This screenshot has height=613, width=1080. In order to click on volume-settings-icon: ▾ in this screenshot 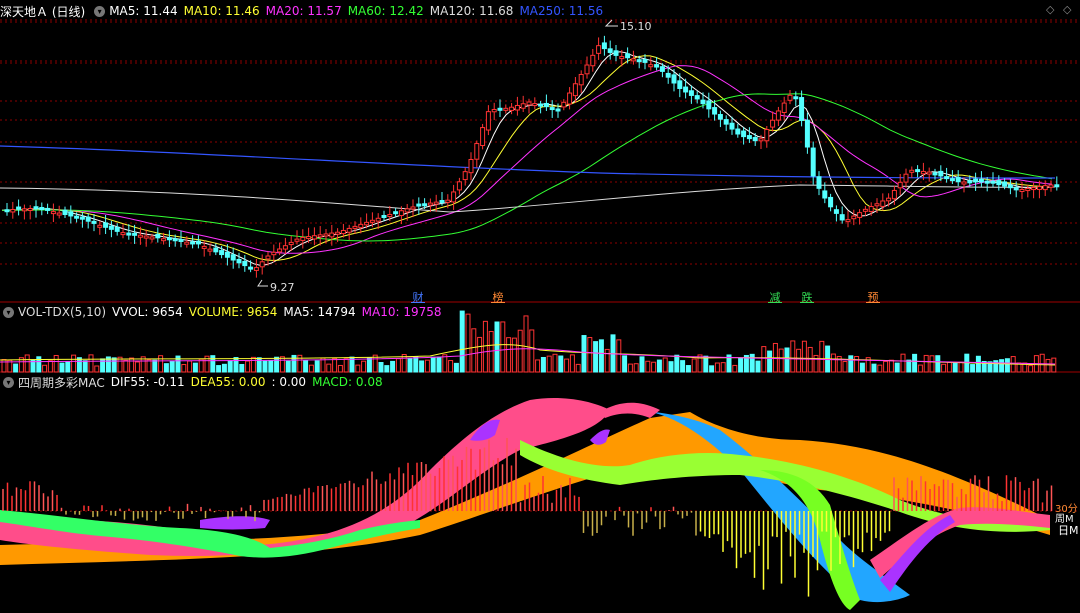, I will do `click(8, 312)`.